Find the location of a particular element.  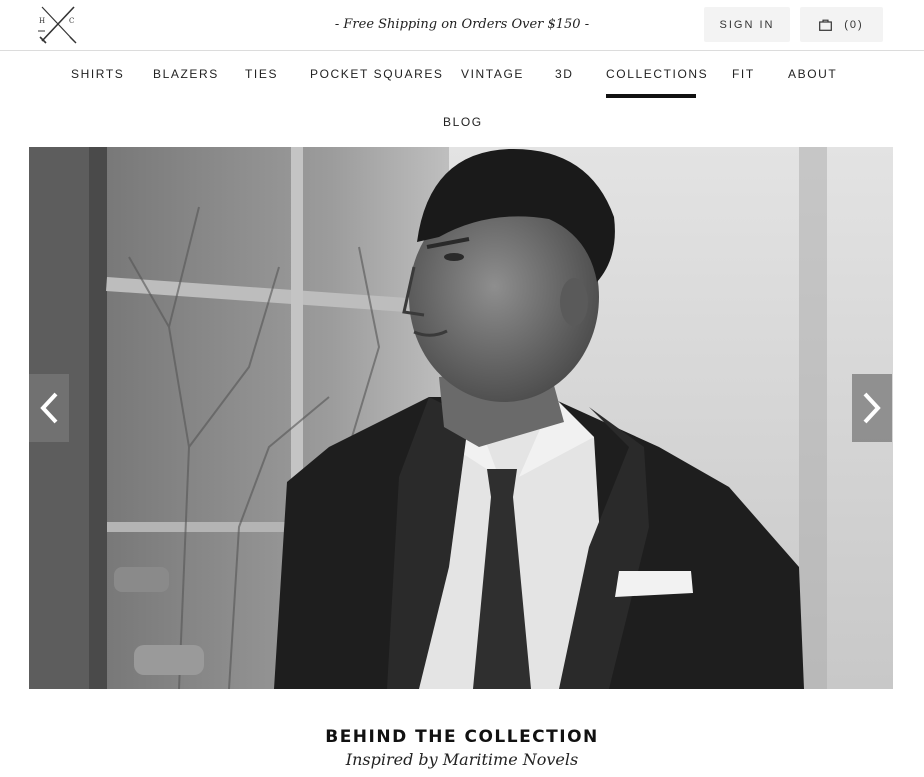

cart-button: (0) is located at coordinates (841, 24).